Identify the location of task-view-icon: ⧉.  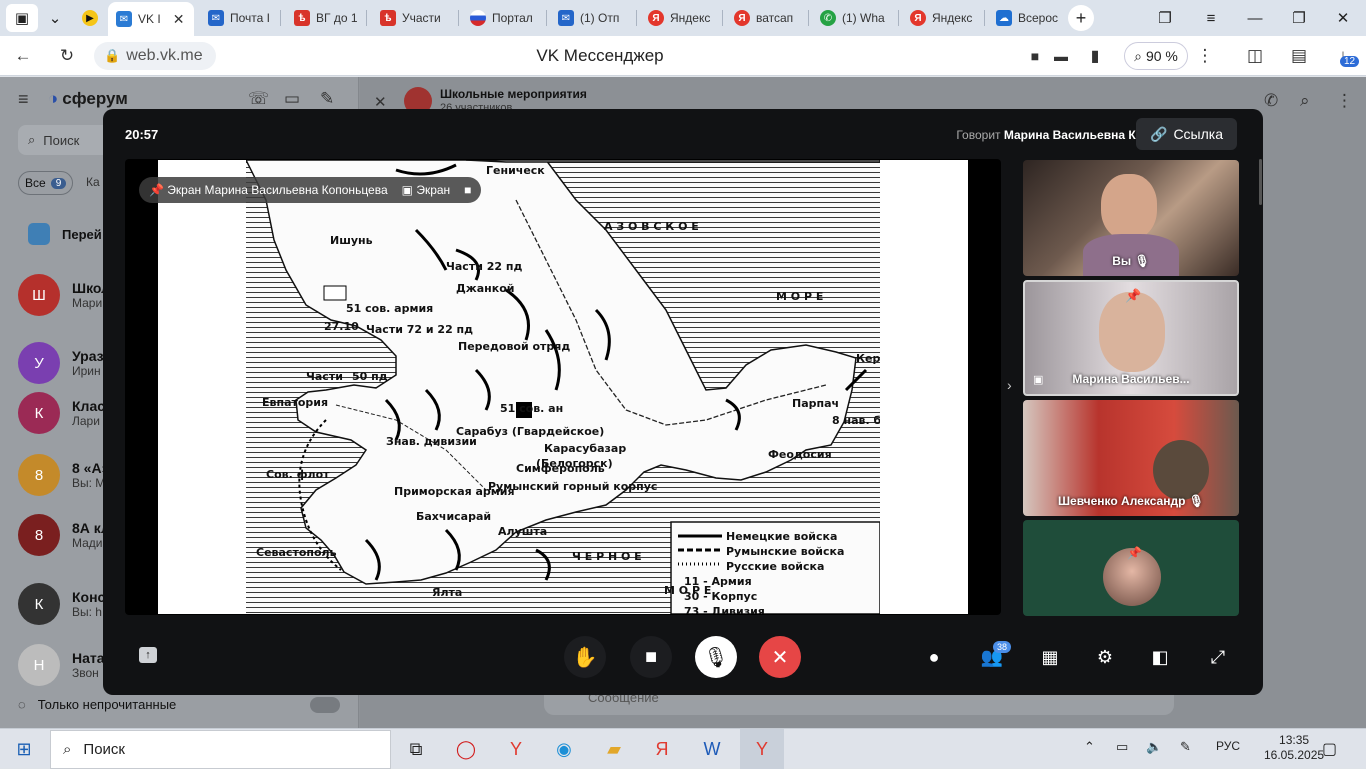
(416, 749).